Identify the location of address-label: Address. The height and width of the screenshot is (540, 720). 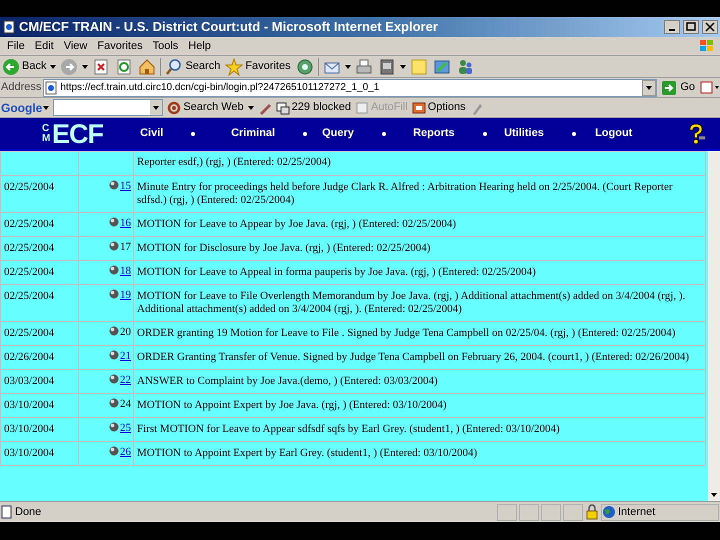
(21, 88).